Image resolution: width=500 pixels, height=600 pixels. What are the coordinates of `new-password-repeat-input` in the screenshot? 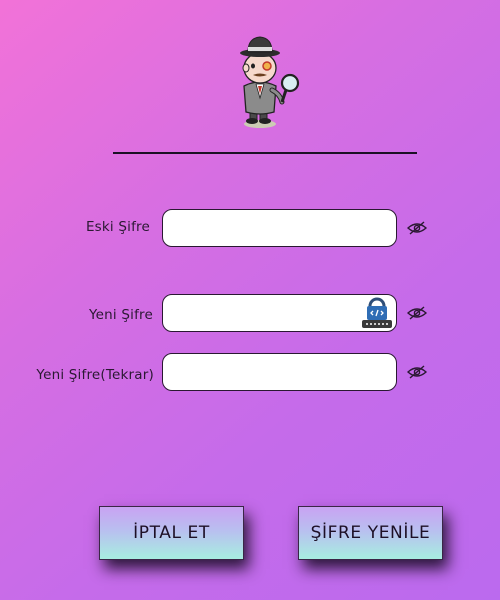 It's located at (279, 372).